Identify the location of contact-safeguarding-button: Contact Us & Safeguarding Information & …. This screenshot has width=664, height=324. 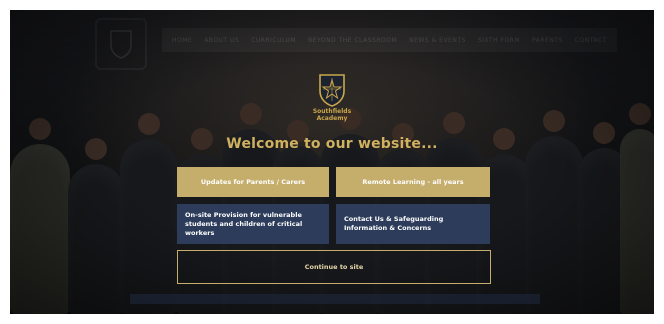
(413, 224).